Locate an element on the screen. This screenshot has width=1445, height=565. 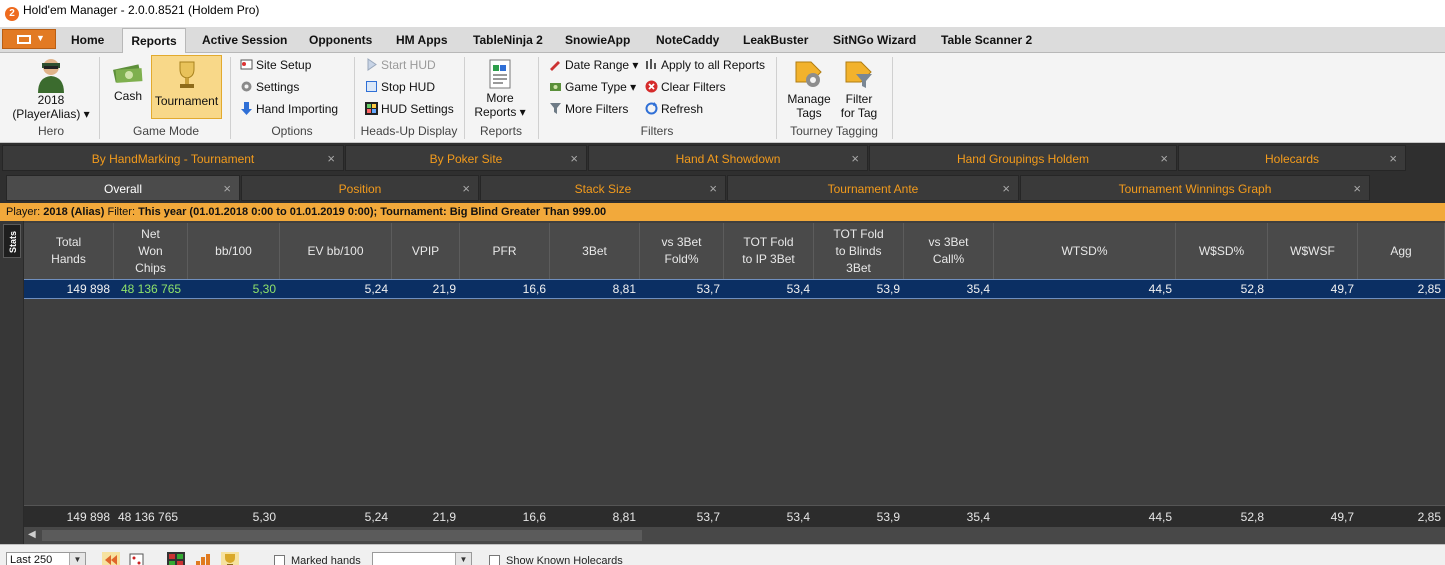
refresh-button: Refresh is located at coordinates (674, 109).